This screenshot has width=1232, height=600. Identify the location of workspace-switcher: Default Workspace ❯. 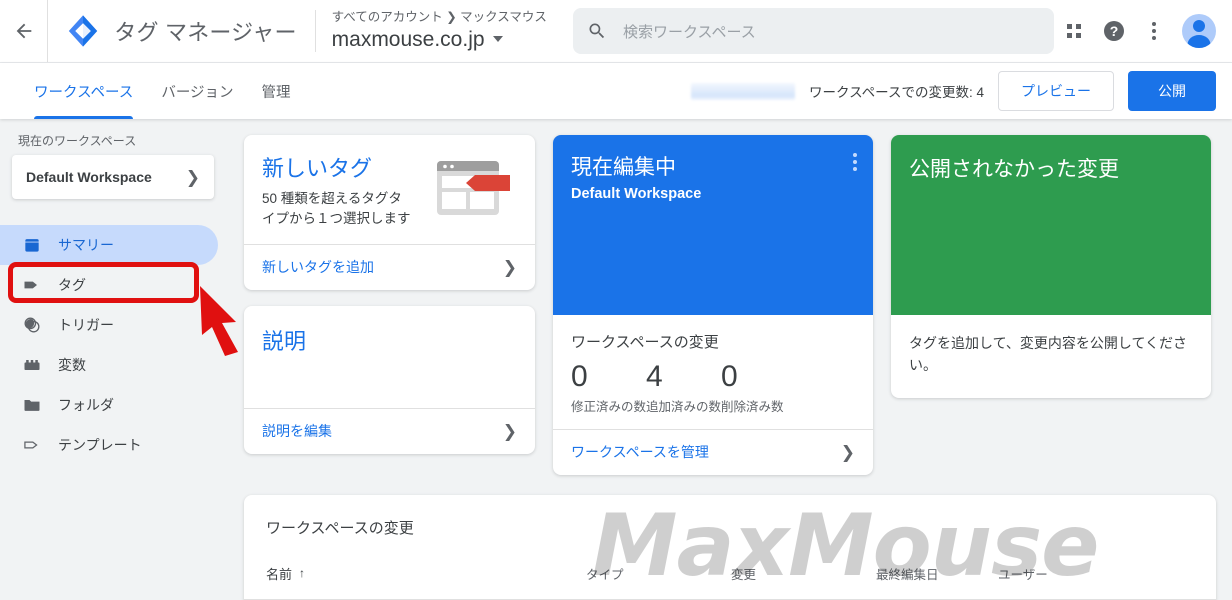
(113, 177).